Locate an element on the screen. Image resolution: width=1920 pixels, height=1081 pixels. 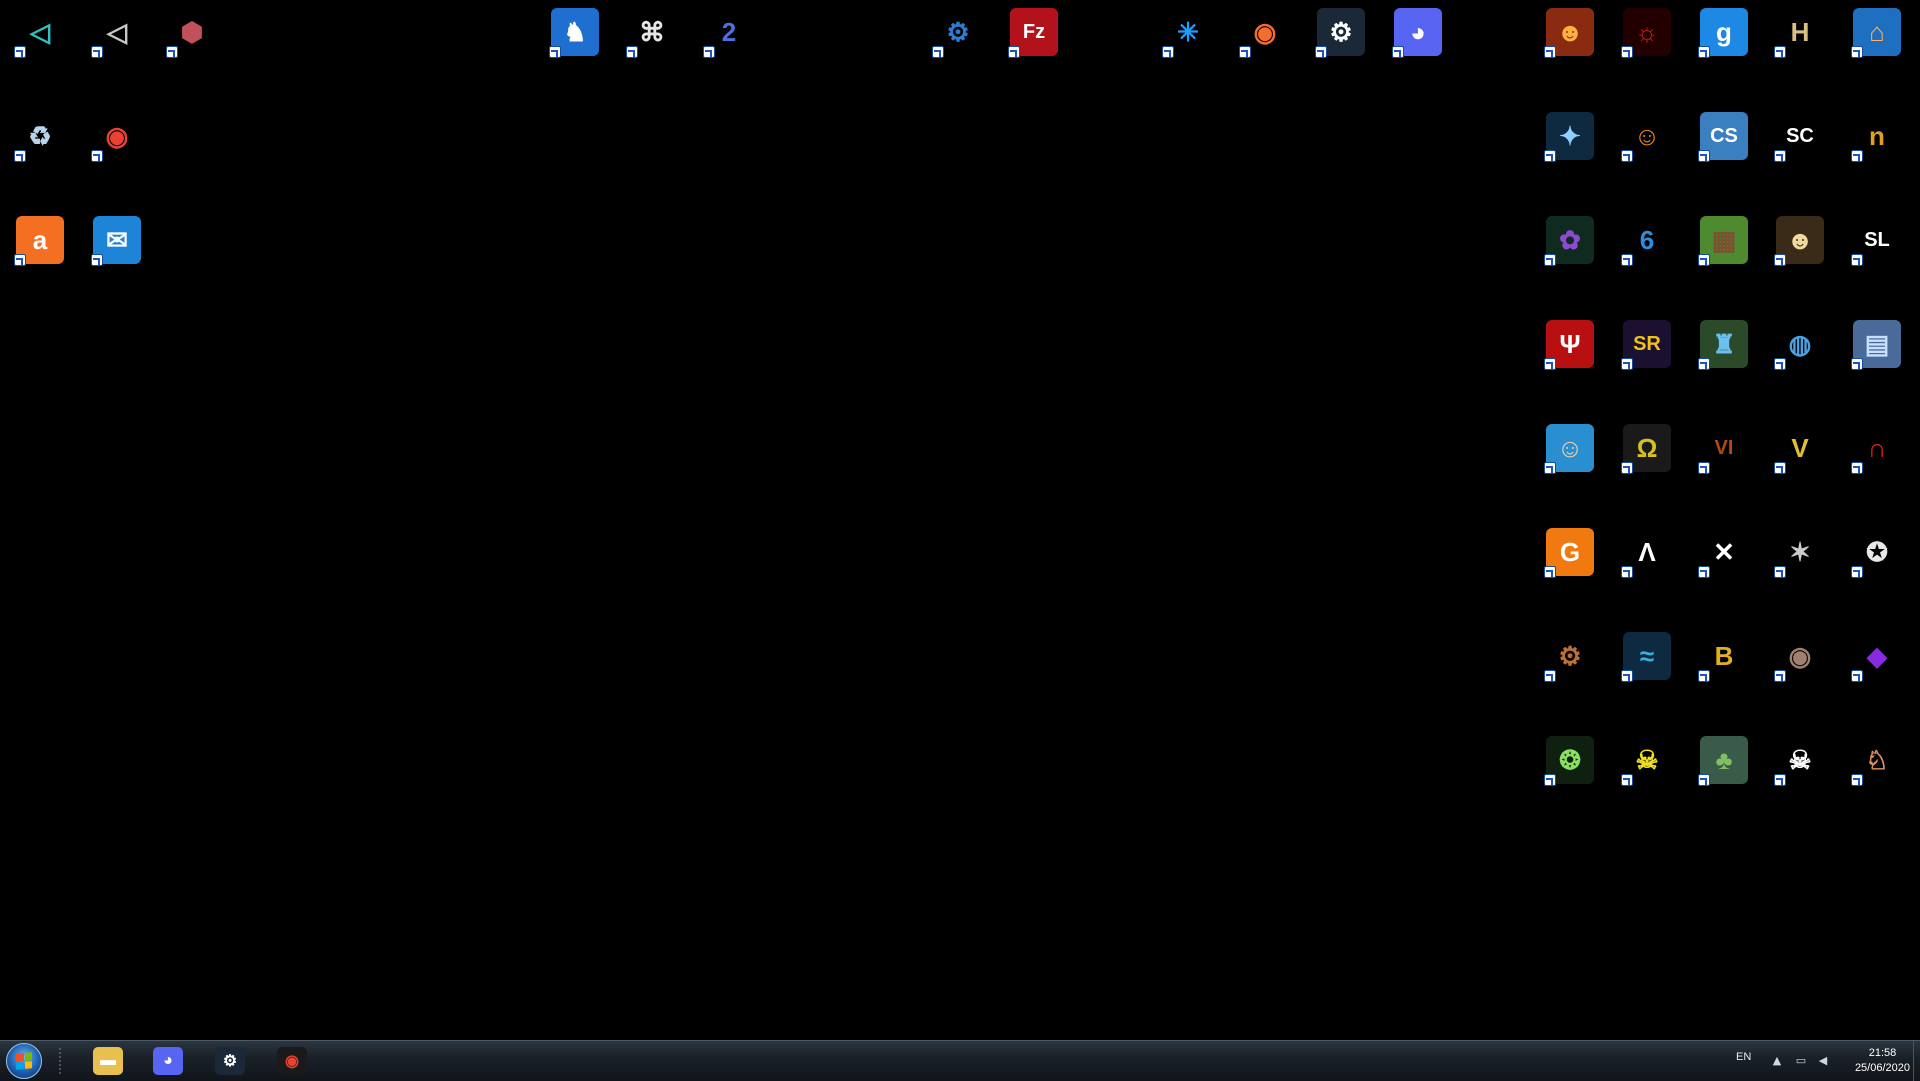
filezilla-icon: Fz is located at coordinates (1033, 33).